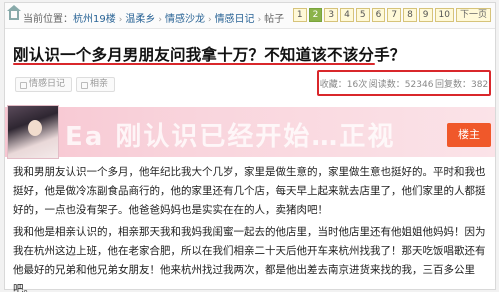  Describe the element at coordinates (315, 15) in the screenshot. I see `page-link-current: 2` at that location.